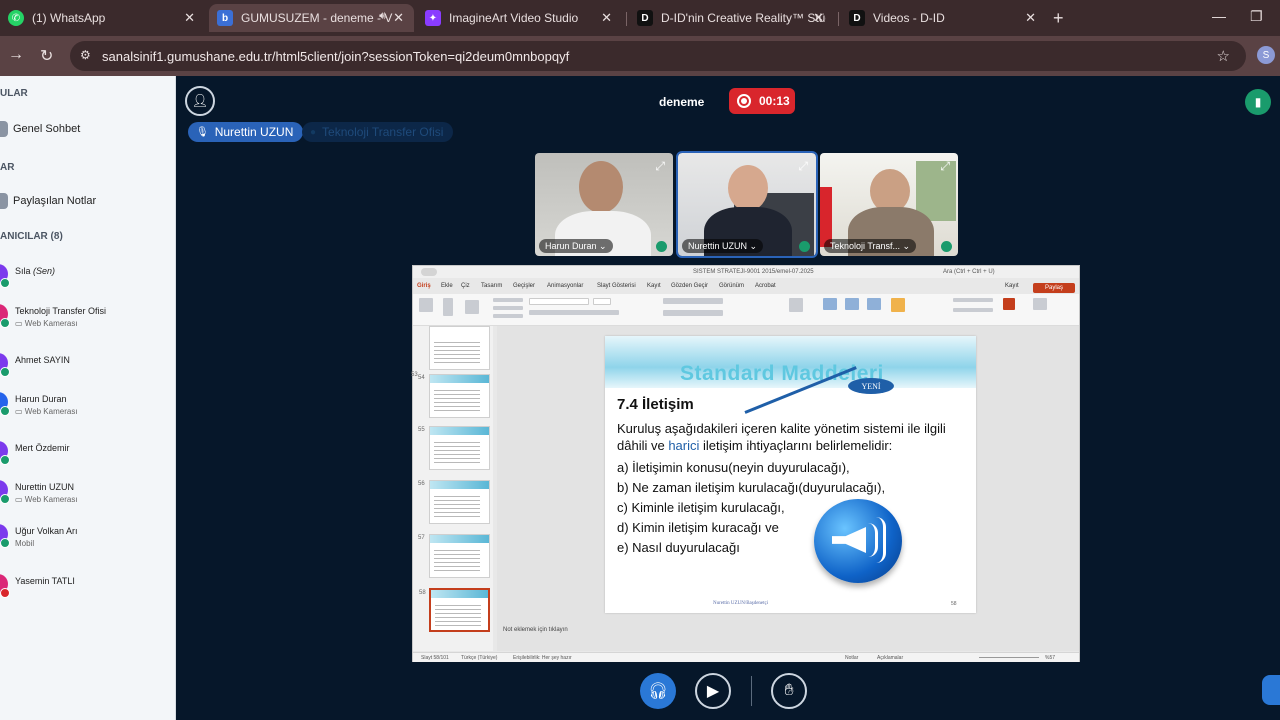 This screenshot has width=1280, height=720. I want to click on reload-icon: ↻, so click(46, 56).